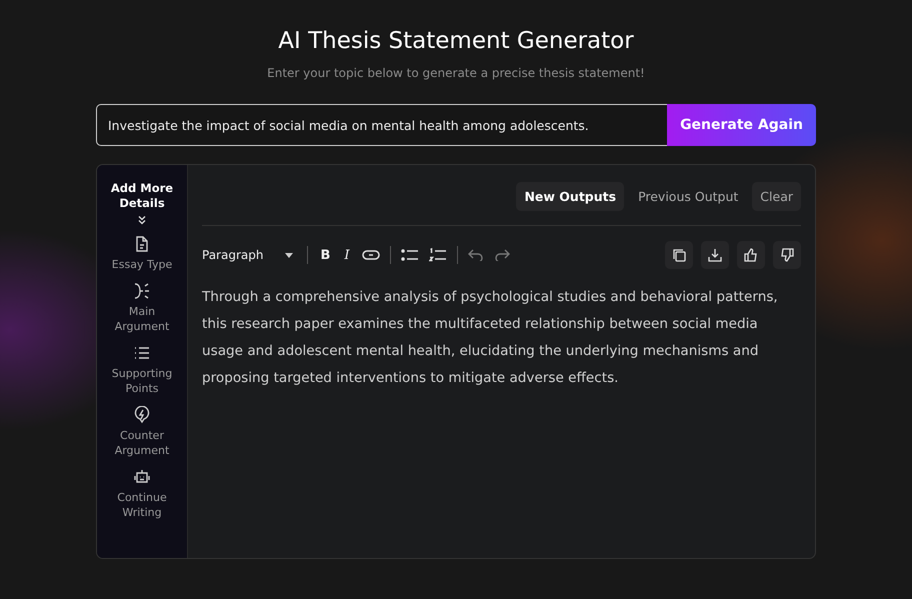  What do you see at coordinates (142, 432) in the screenshot?
I see `sidebar-item: Counter Argument` at bounding box center [142, 432].